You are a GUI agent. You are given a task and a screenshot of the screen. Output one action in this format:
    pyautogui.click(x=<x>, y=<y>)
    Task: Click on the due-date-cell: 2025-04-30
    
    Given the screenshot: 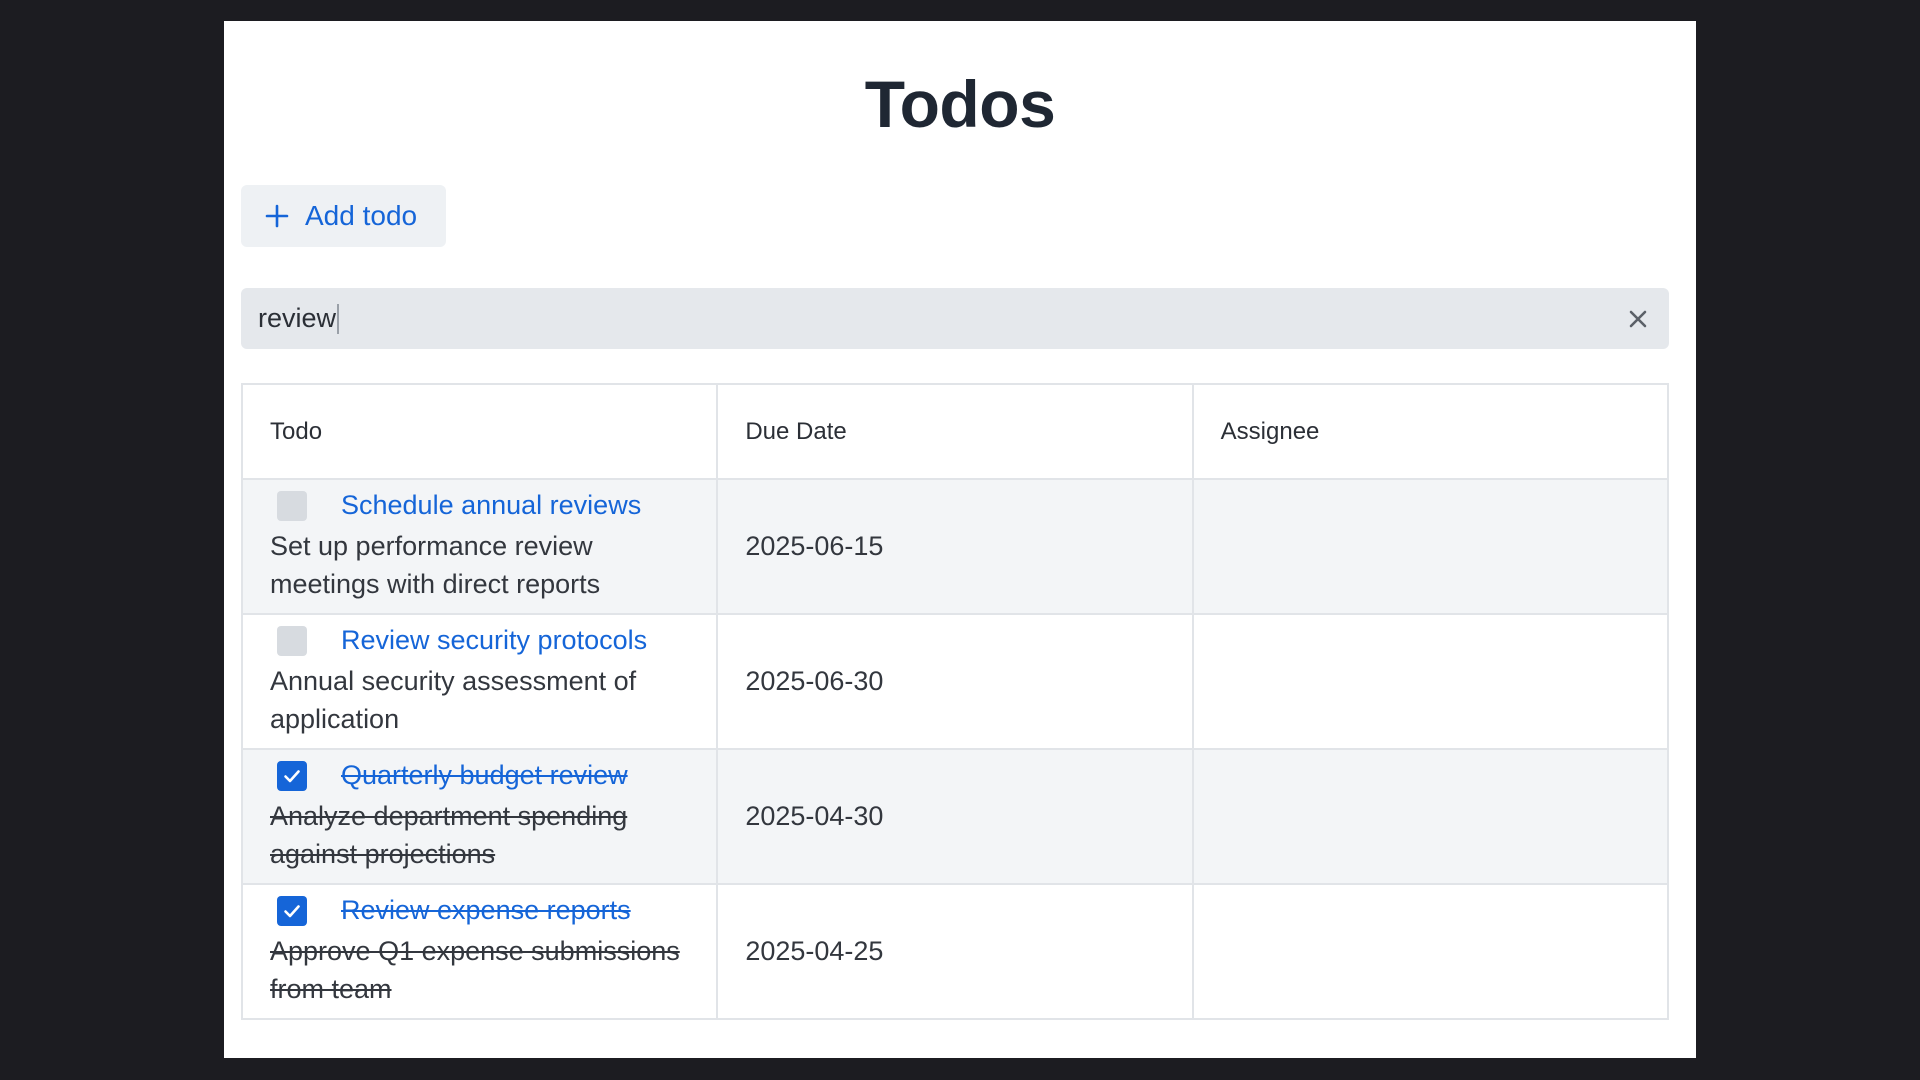 What is the action you would take?
    pyautogui.click(x=955, y=816)
    